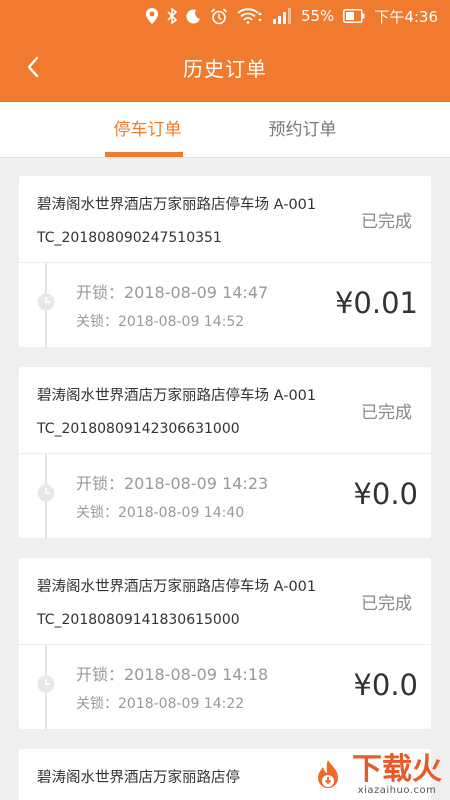 The height and width of the screenshot is (800, 450). Describe the element at coordinates (354, 16) in the screenshot. I see `battery-icon` at that location.